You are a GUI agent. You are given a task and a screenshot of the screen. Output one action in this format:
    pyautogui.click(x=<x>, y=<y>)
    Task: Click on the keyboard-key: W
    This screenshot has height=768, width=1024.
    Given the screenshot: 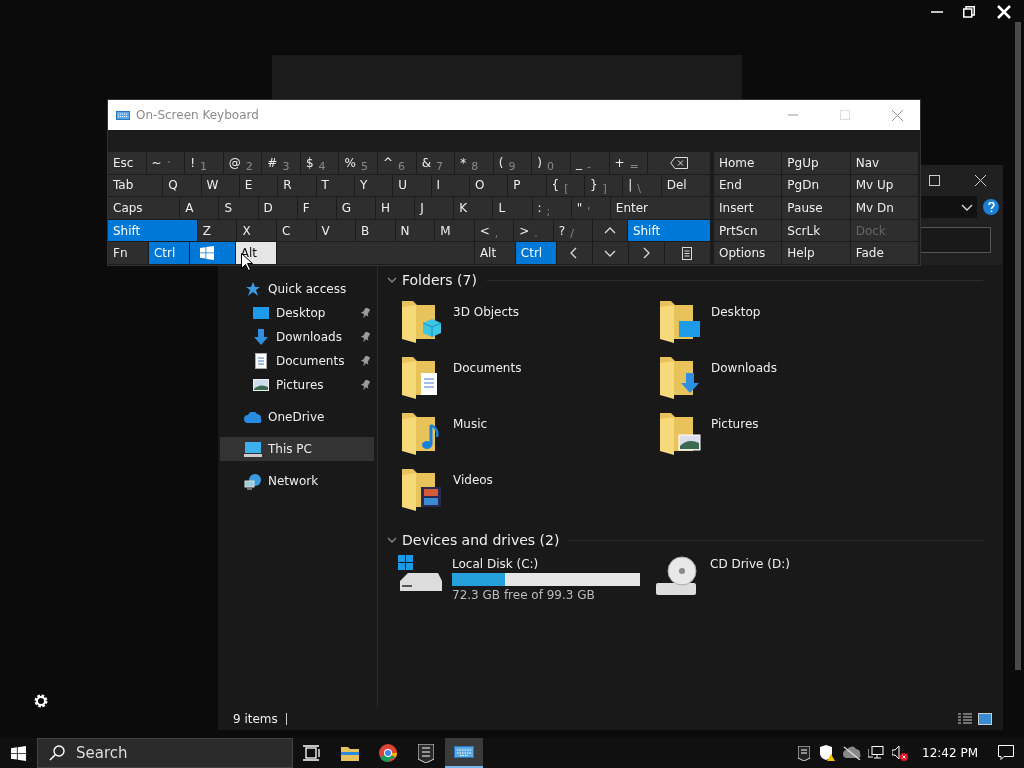 What is the action you would take?
    pyautogui.click(x=220, y=185)
    